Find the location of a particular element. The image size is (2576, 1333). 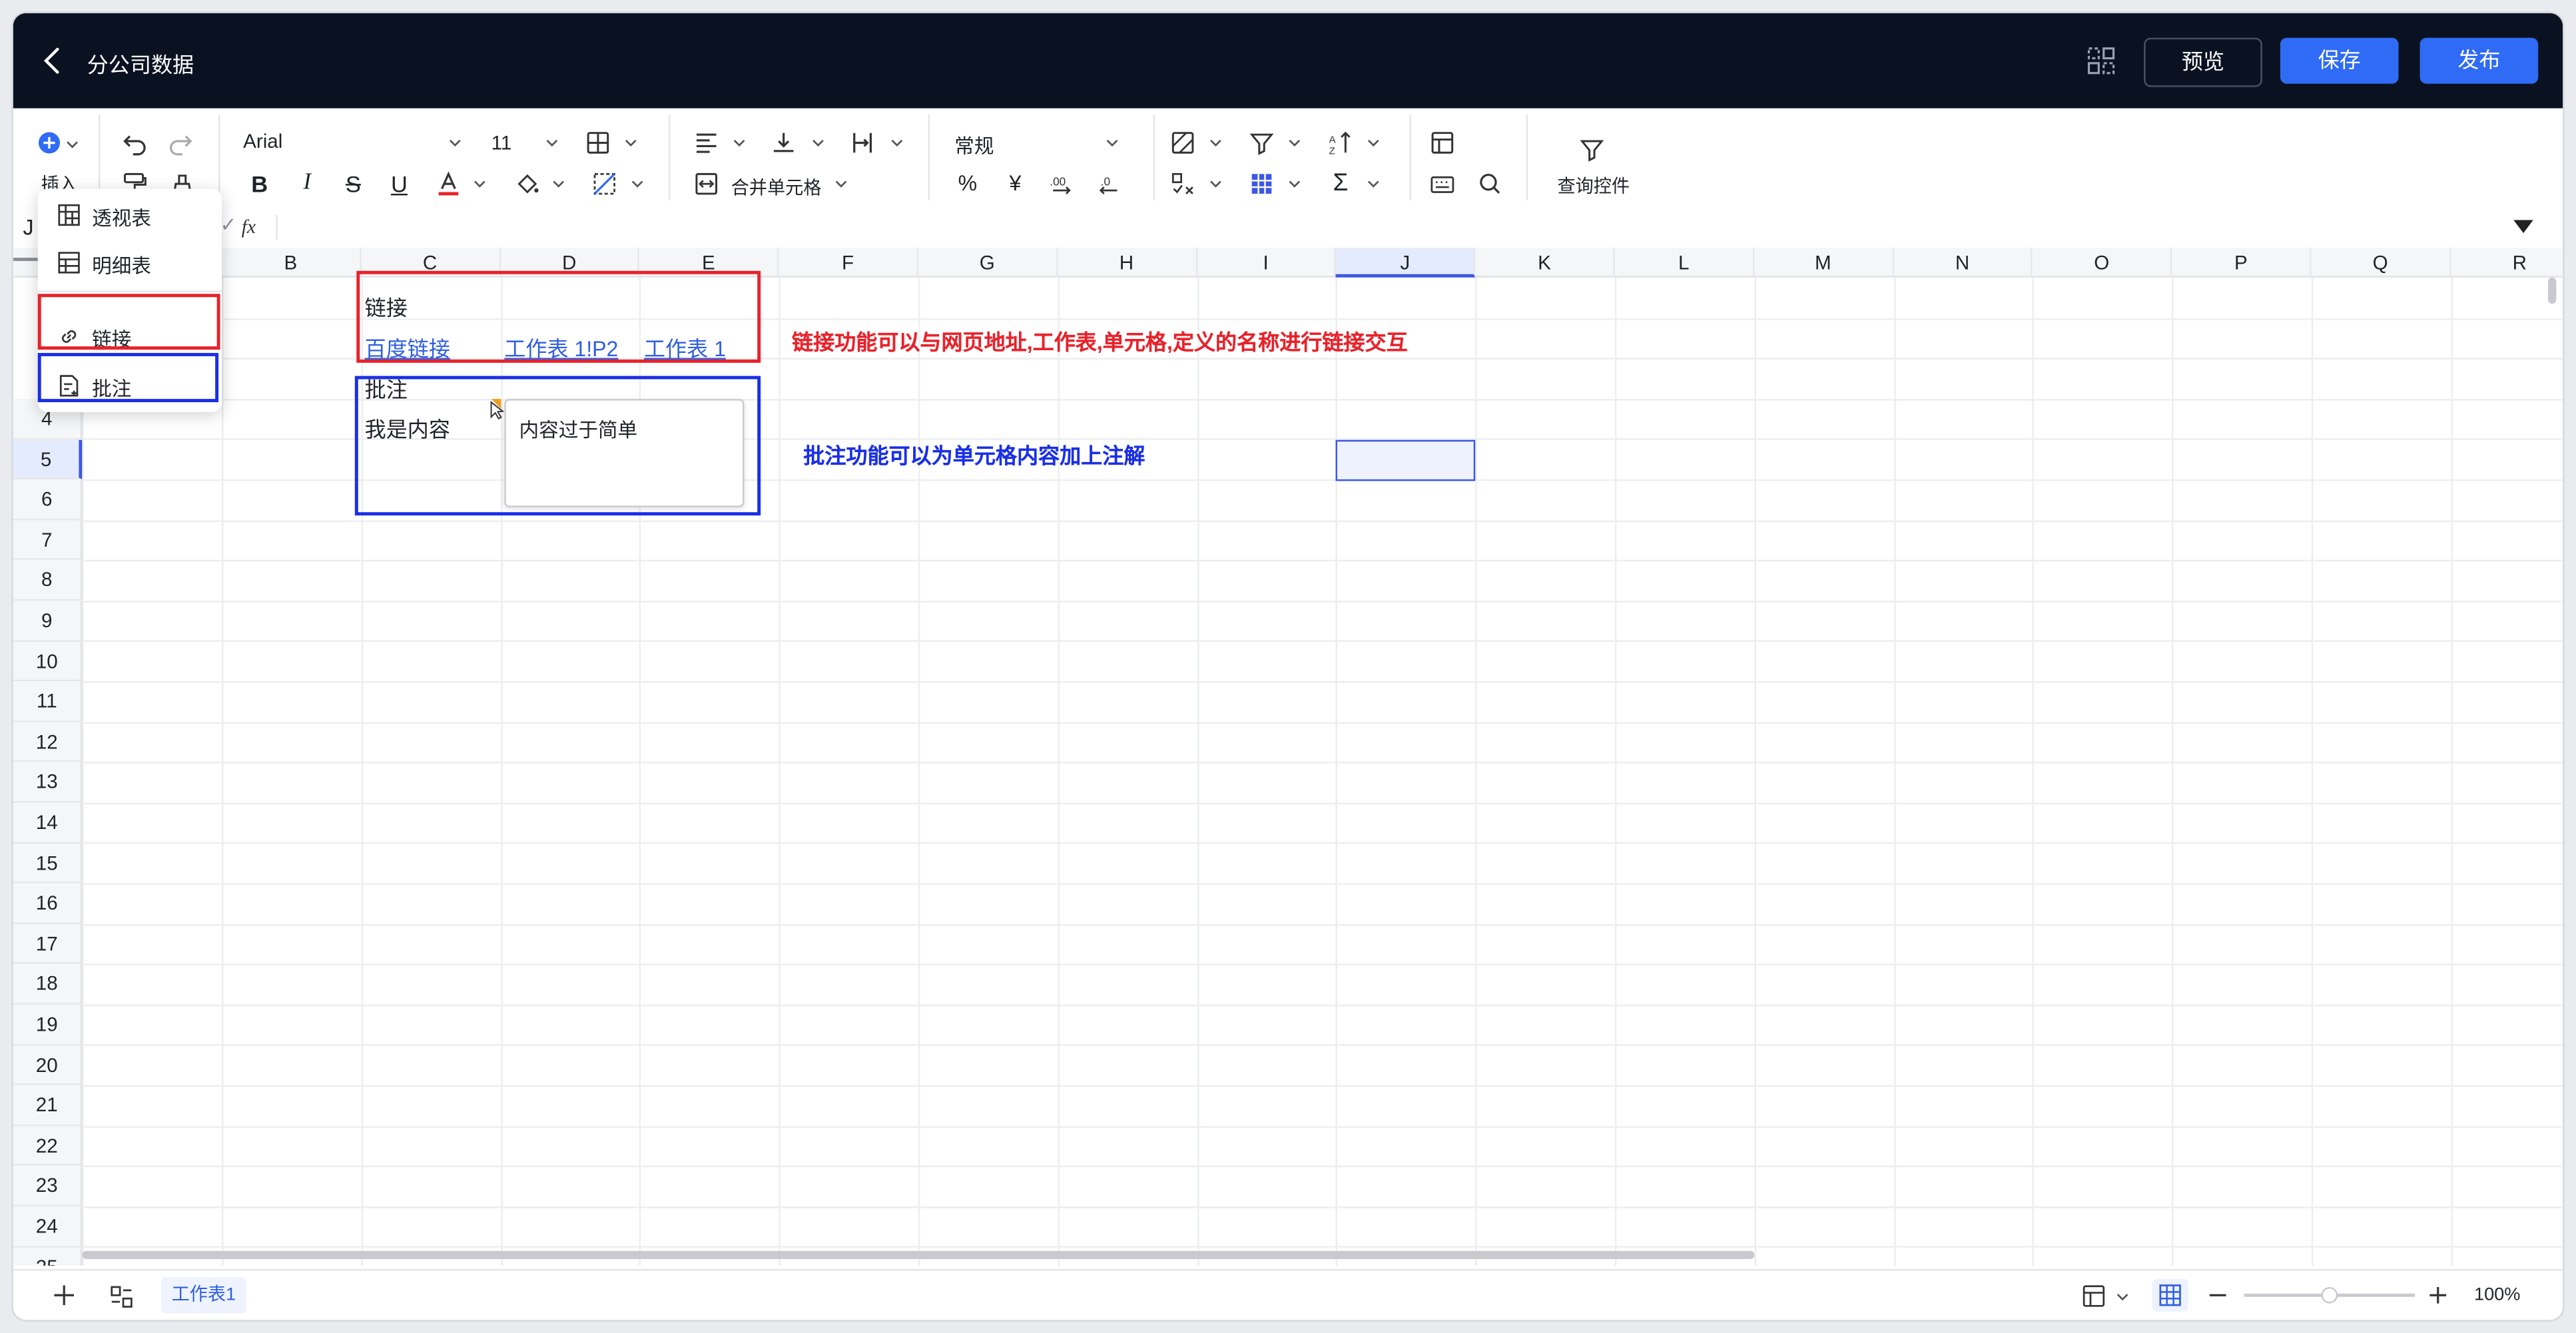

row-header: 20 is located at coordinates (48, 1066).